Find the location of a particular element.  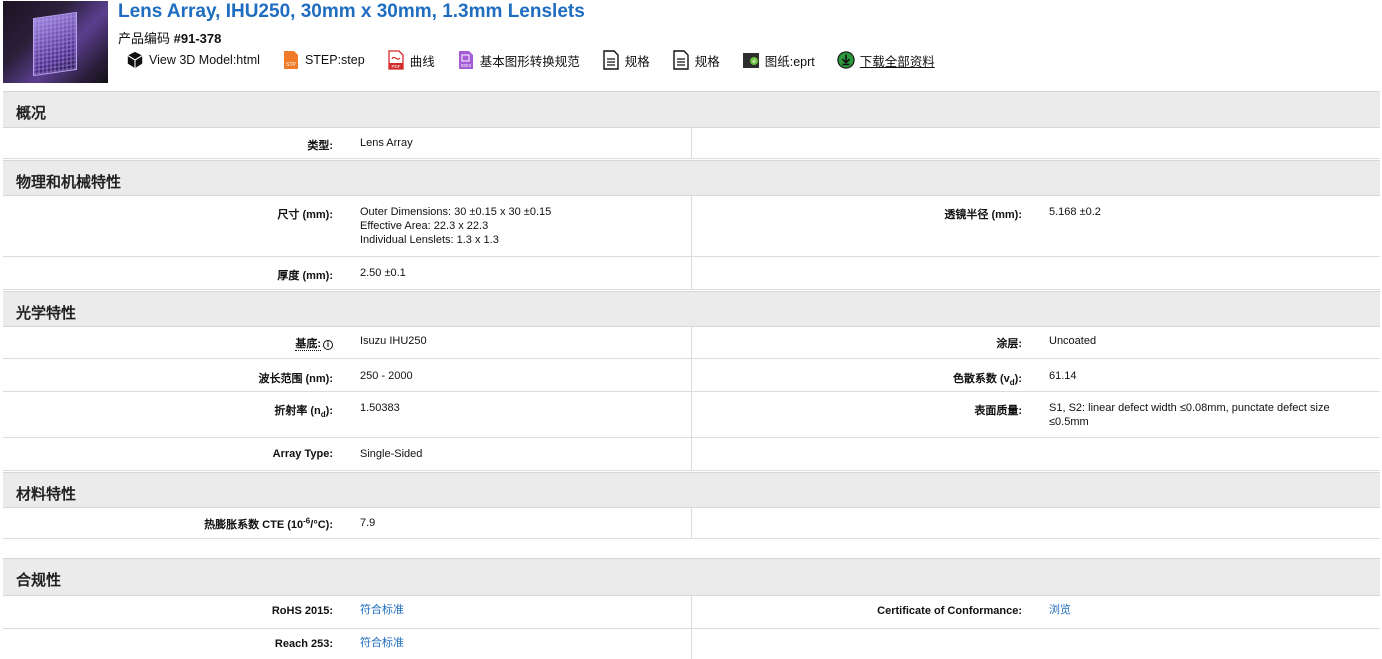

wavelength-label: 波长范围 (nm): is located at coordinates (295, 379).